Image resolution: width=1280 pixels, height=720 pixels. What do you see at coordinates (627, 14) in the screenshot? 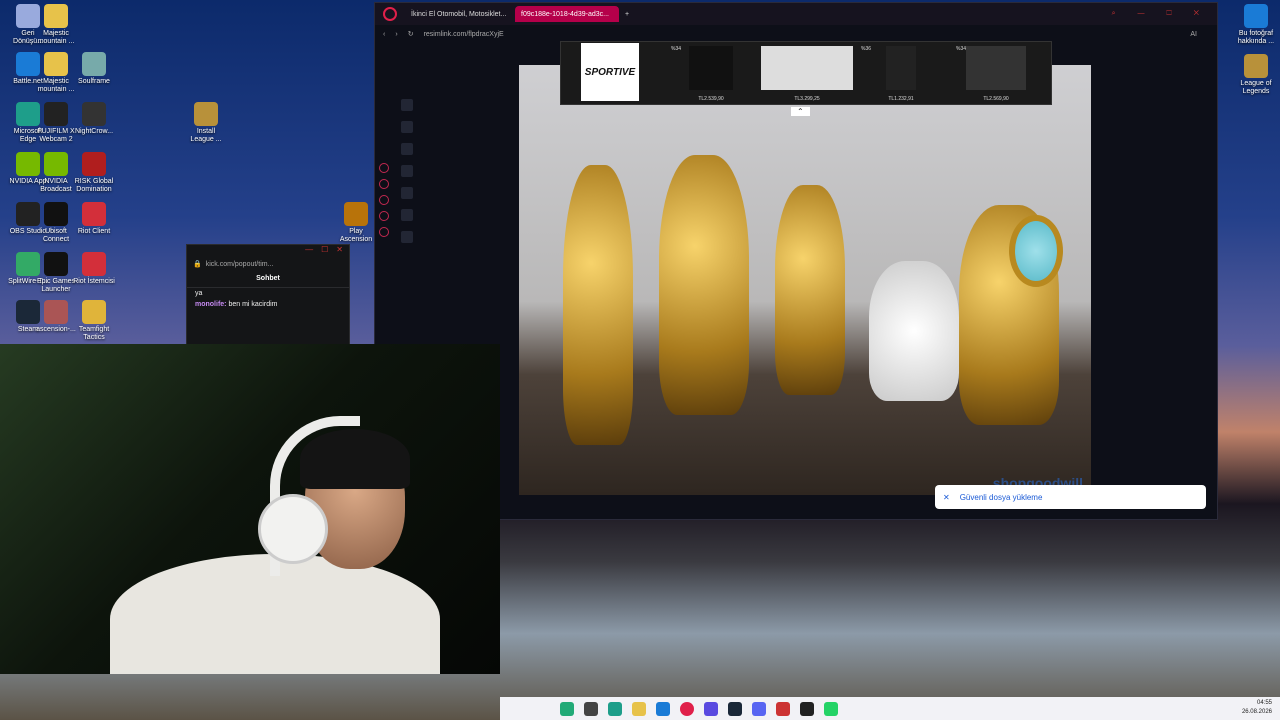
I see `new-tab-button: +` at bounding box center [627, 14].